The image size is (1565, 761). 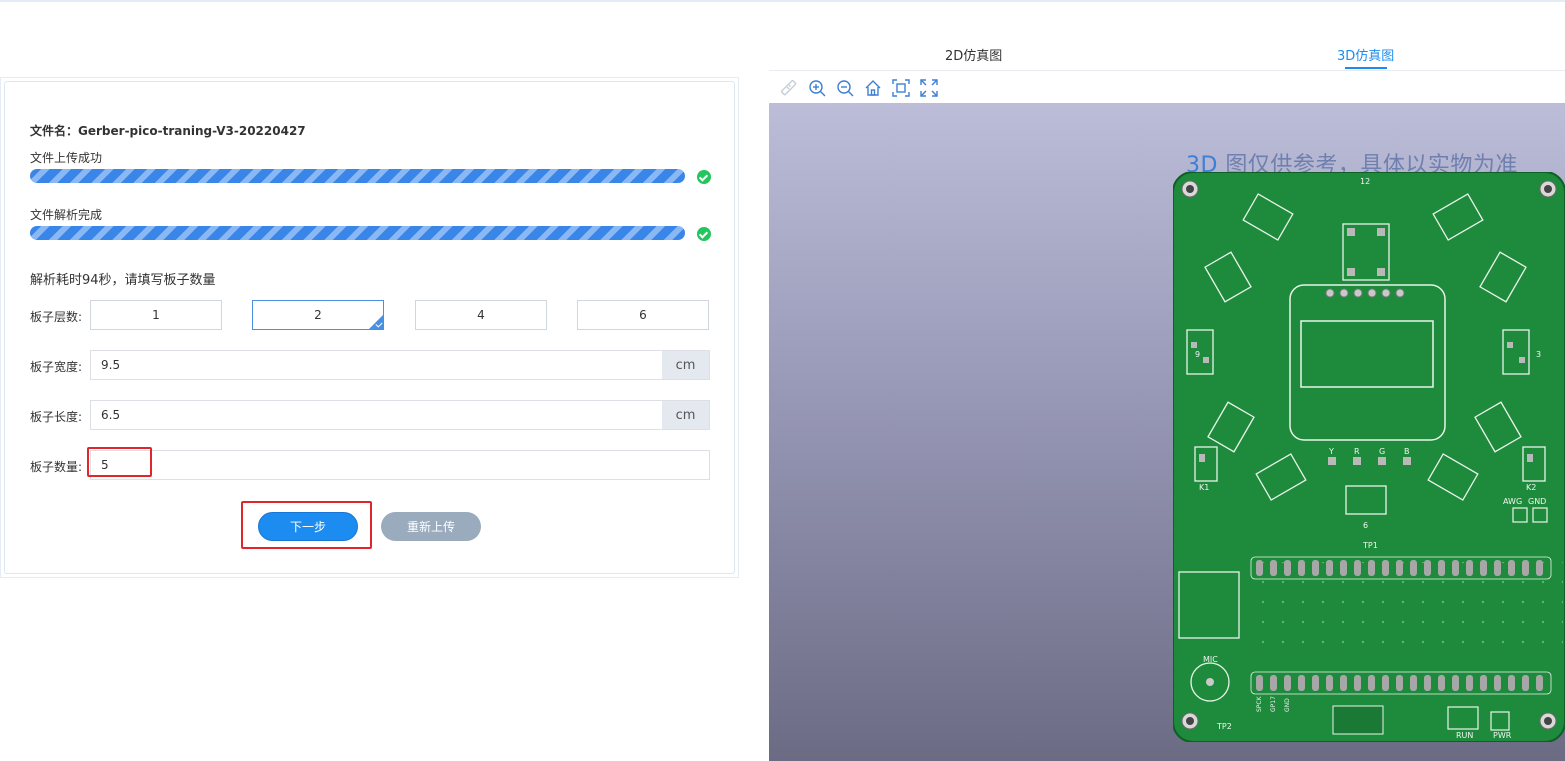 What do you see at coordinates (357, 233) in the screenshot?
I see `parse-progress-bar` at bounding box center [357, 233].